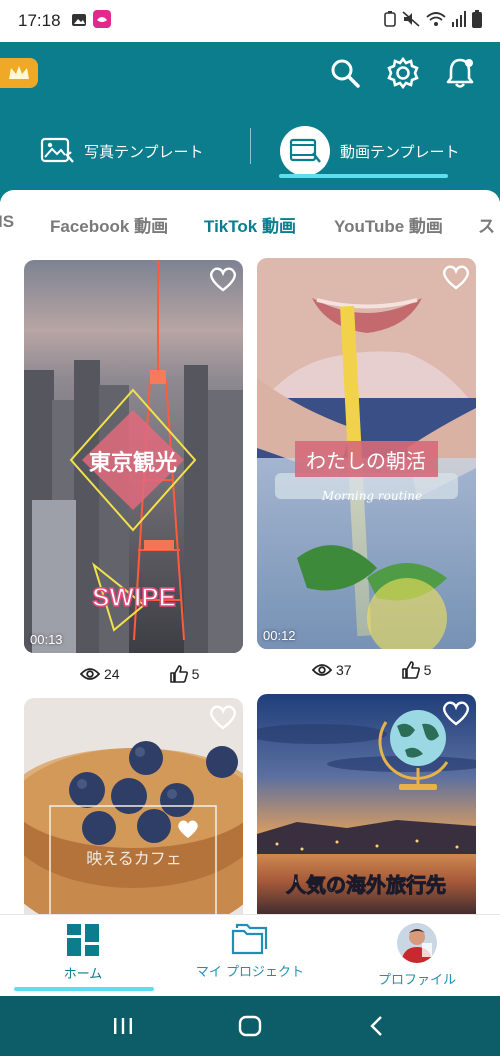 The image size is (500, 1056). Describe the element at coordinates (388, 224) in the screenshot. I see `tab-youtube-video: YouTube 動画` at that location.